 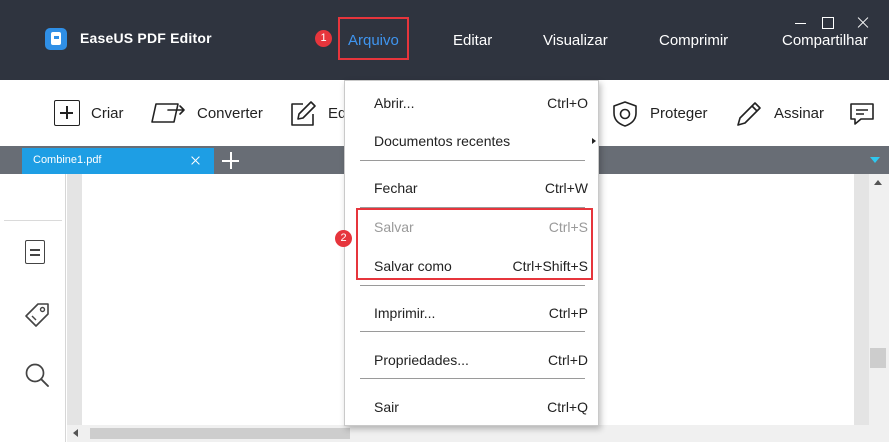 What do you see at coordinates (827, 22) in the screenshot?
I see `maximize-icon` at bounding box center [827, 22].